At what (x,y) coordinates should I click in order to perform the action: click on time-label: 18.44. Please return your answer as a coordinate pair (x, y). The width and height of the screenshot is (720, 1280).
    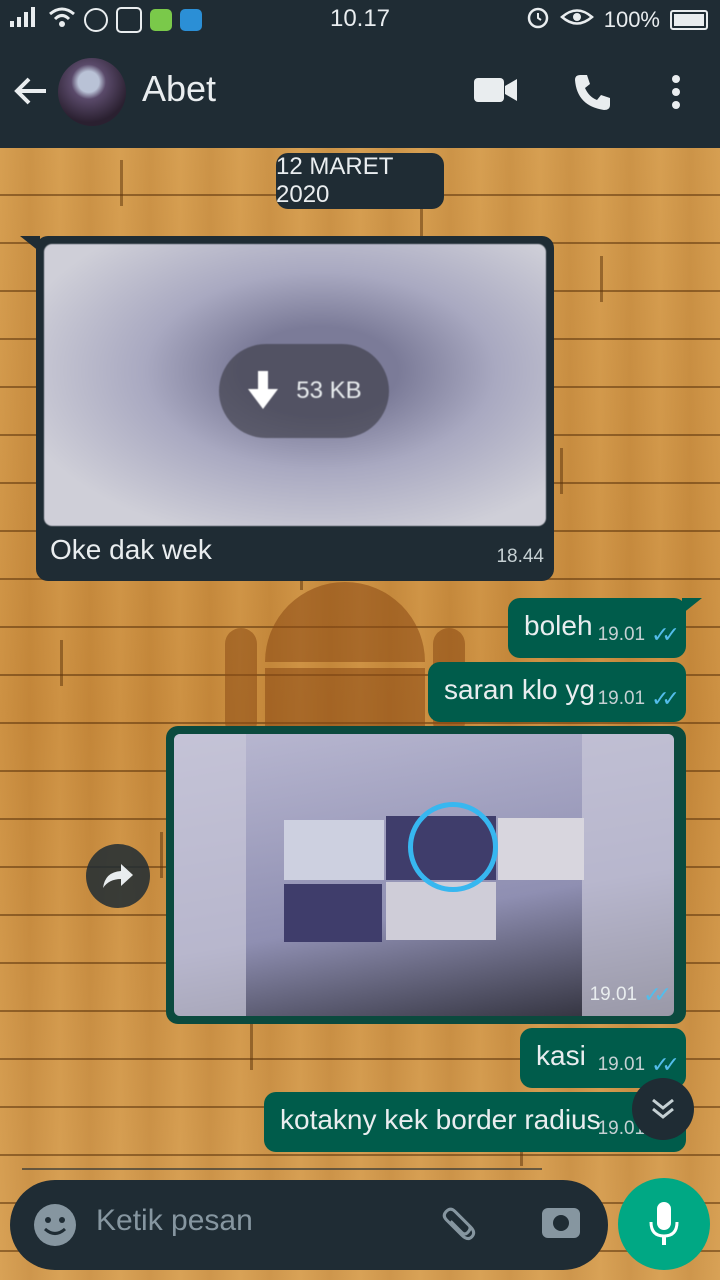
    Looking at the image, I should click on (520, 556).